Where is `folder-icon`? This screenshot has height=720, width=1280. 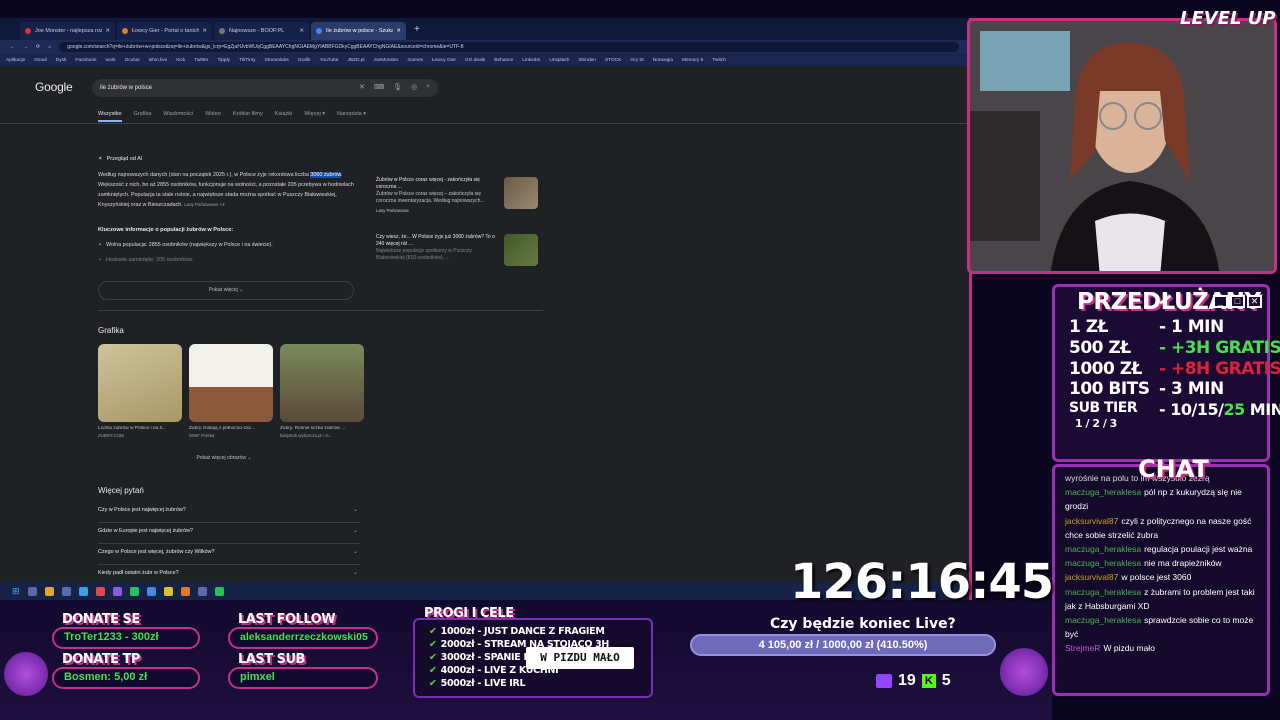
folder-icon is located at coordinates (49, 591).